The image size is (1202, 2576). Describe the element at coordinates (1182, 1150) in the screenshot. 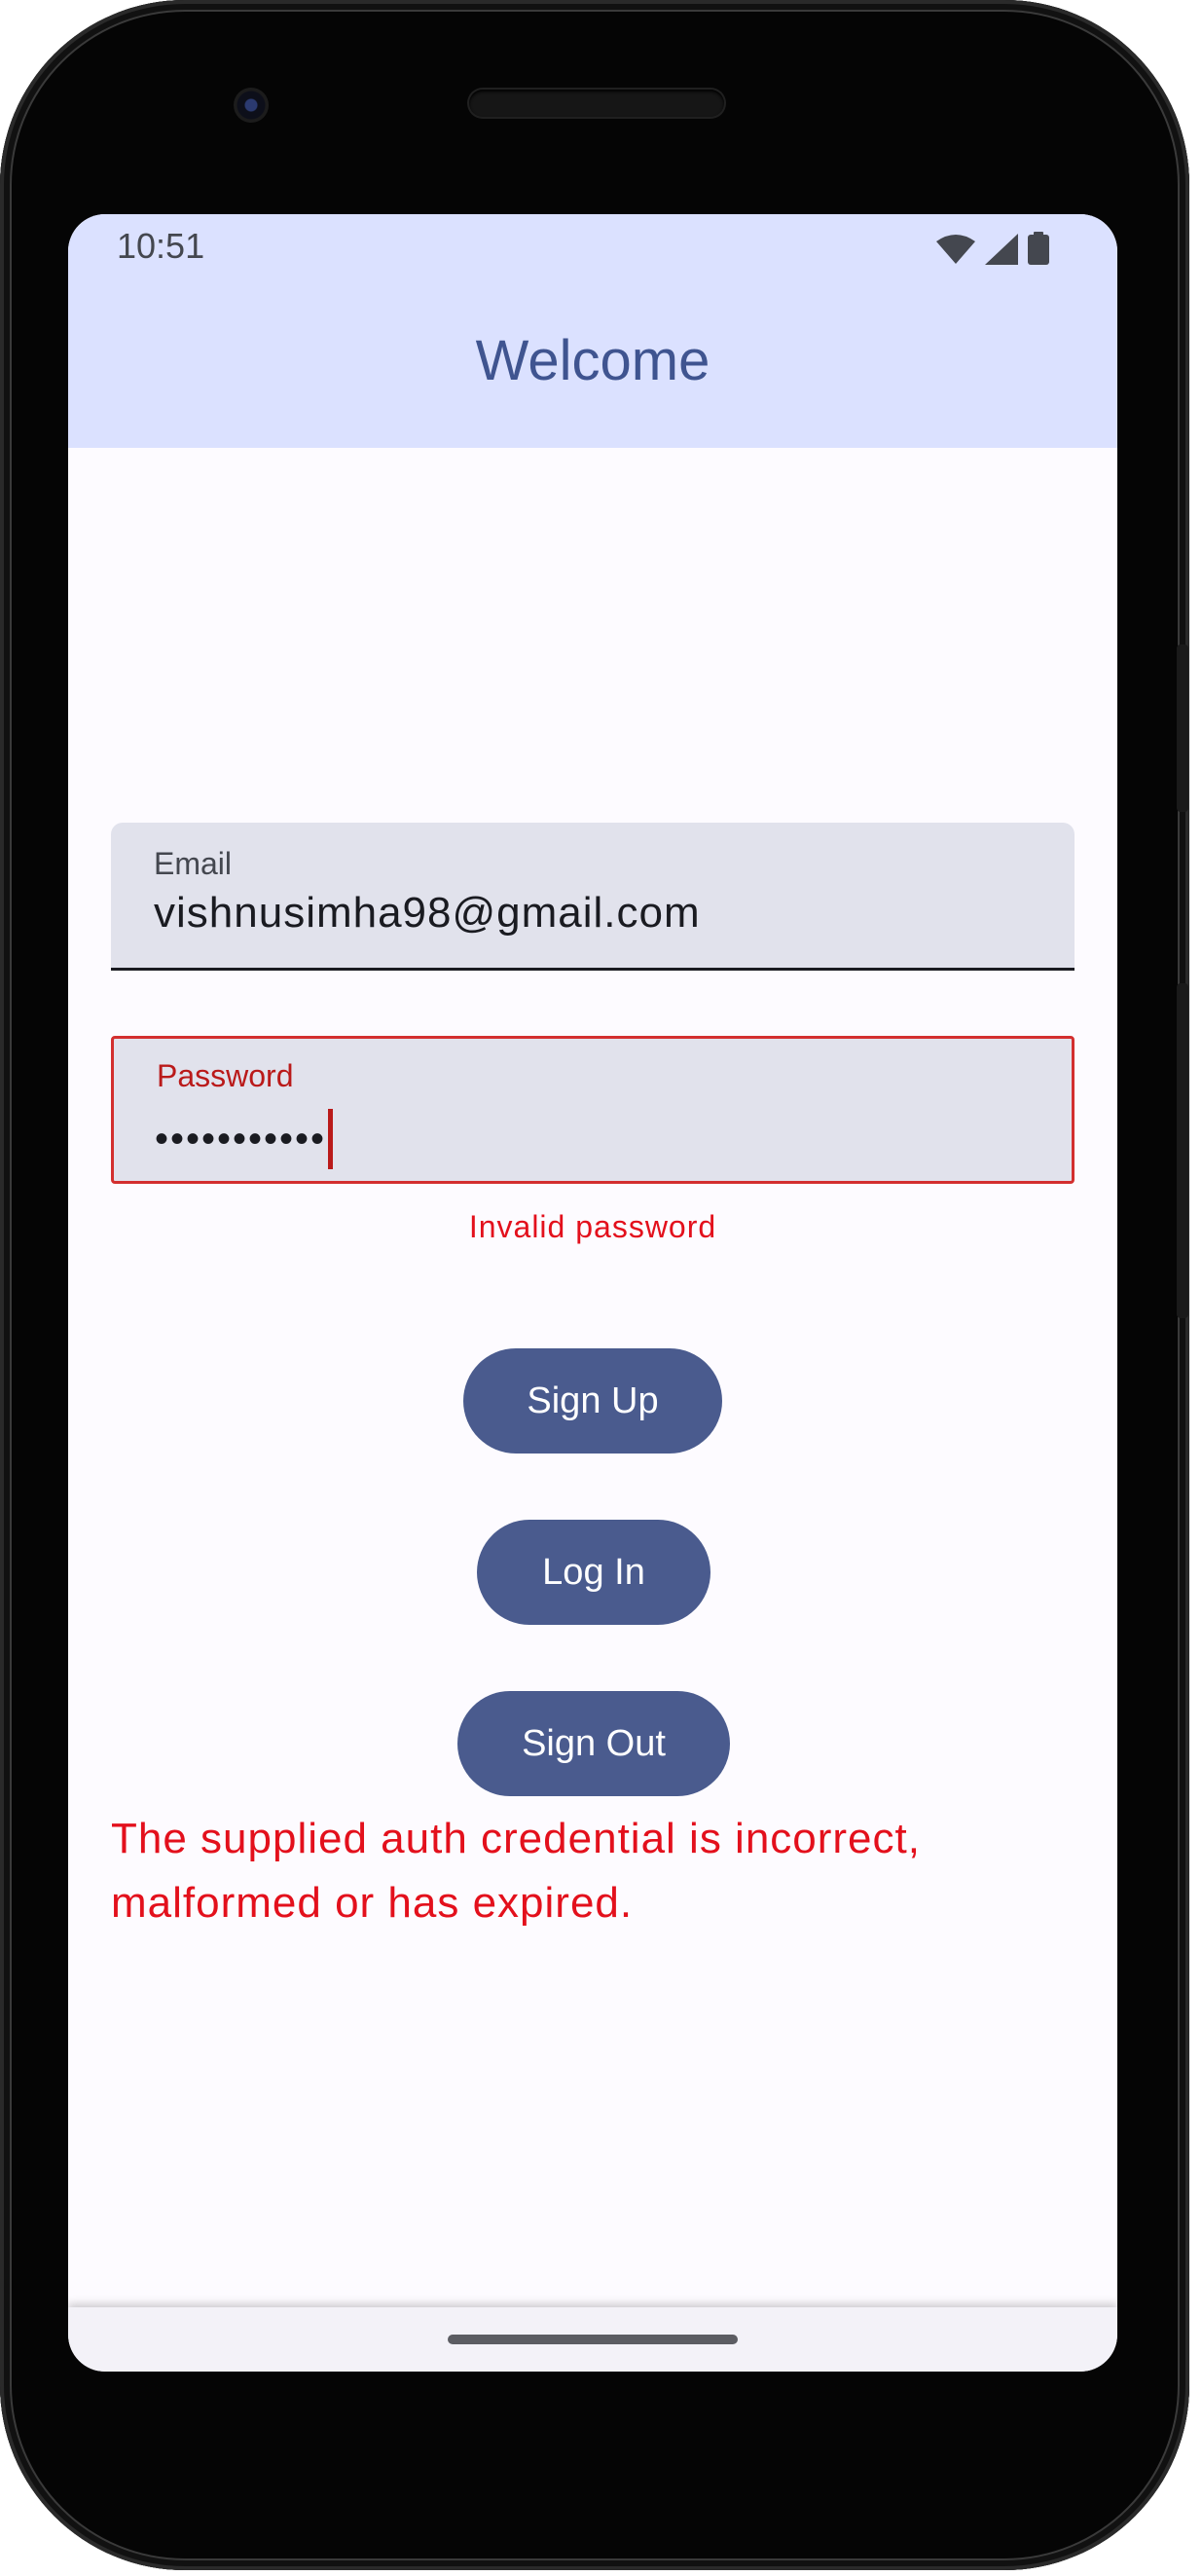

I see `volume-button` at that location.